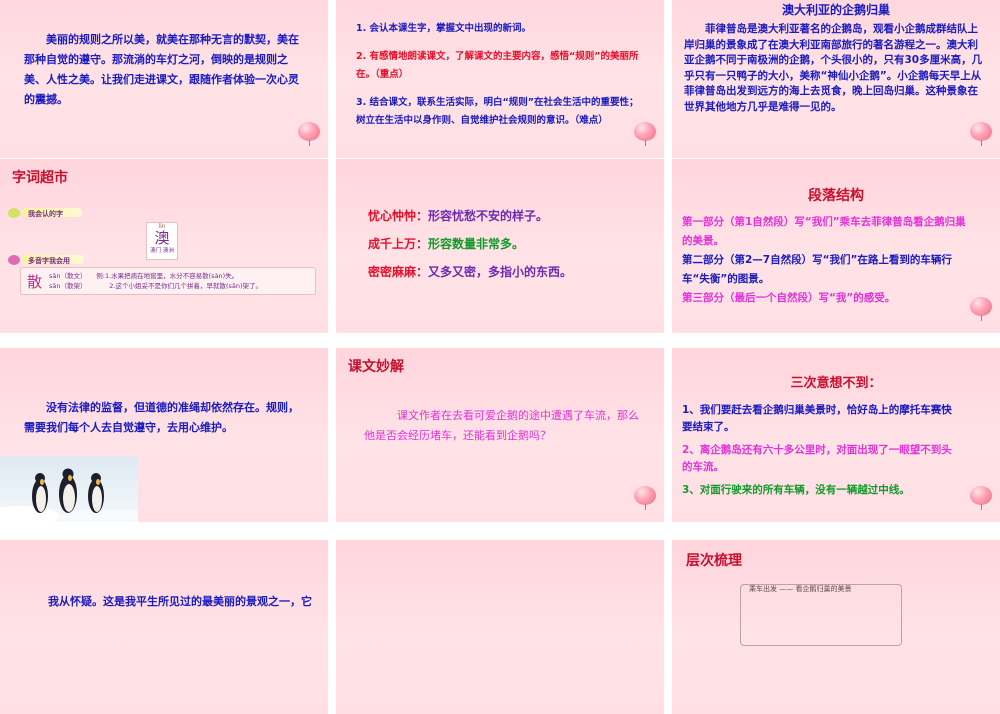 The image size is (1000, 714). What do you see at coordinates (40, 178) in the screenshot?
I see `vocab-market-title: 字词超市` at bounding box center [40, 178].